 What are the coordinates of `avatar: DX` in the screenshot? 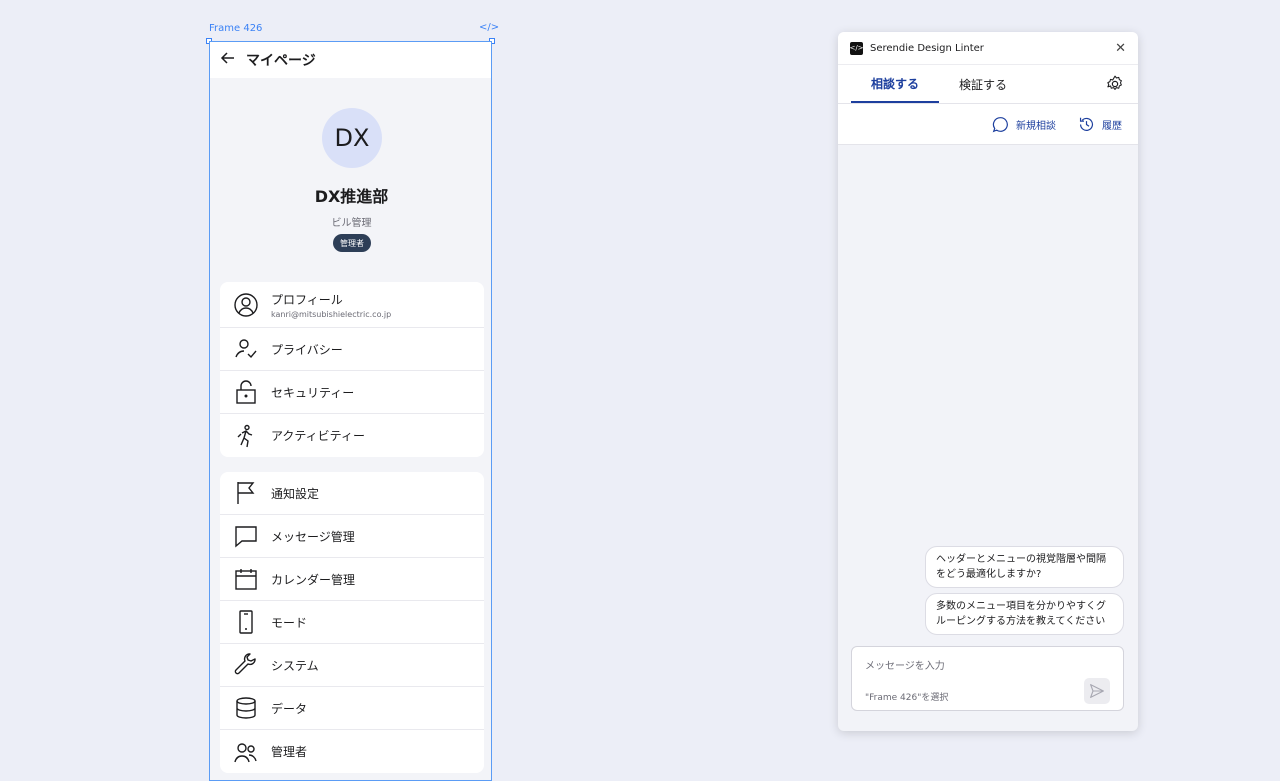 It's located at (352, 138).